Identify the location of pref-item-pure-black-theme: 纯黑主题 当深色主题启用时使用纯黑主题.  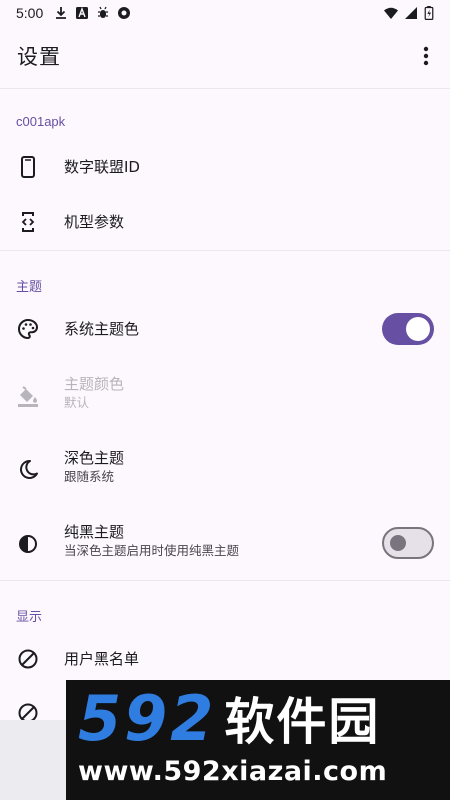
(225, 544).